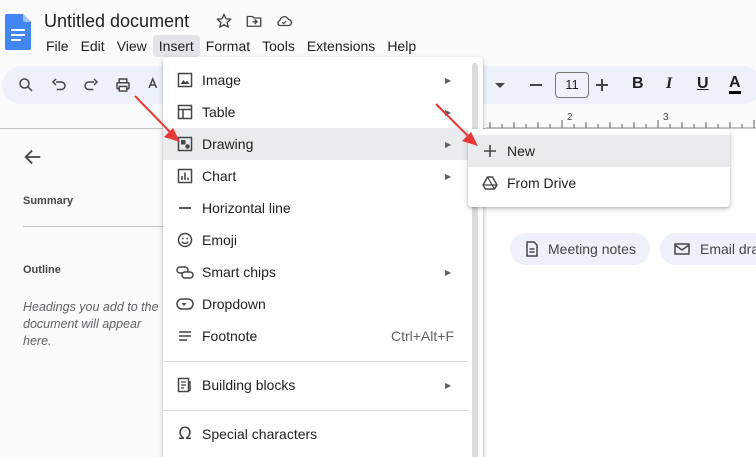 This screenshot has height=457, width=756. What do you see at coordinates (735, 84) in the screenshot?
I see `text-color-button: A` at bounding box center [735, 84].